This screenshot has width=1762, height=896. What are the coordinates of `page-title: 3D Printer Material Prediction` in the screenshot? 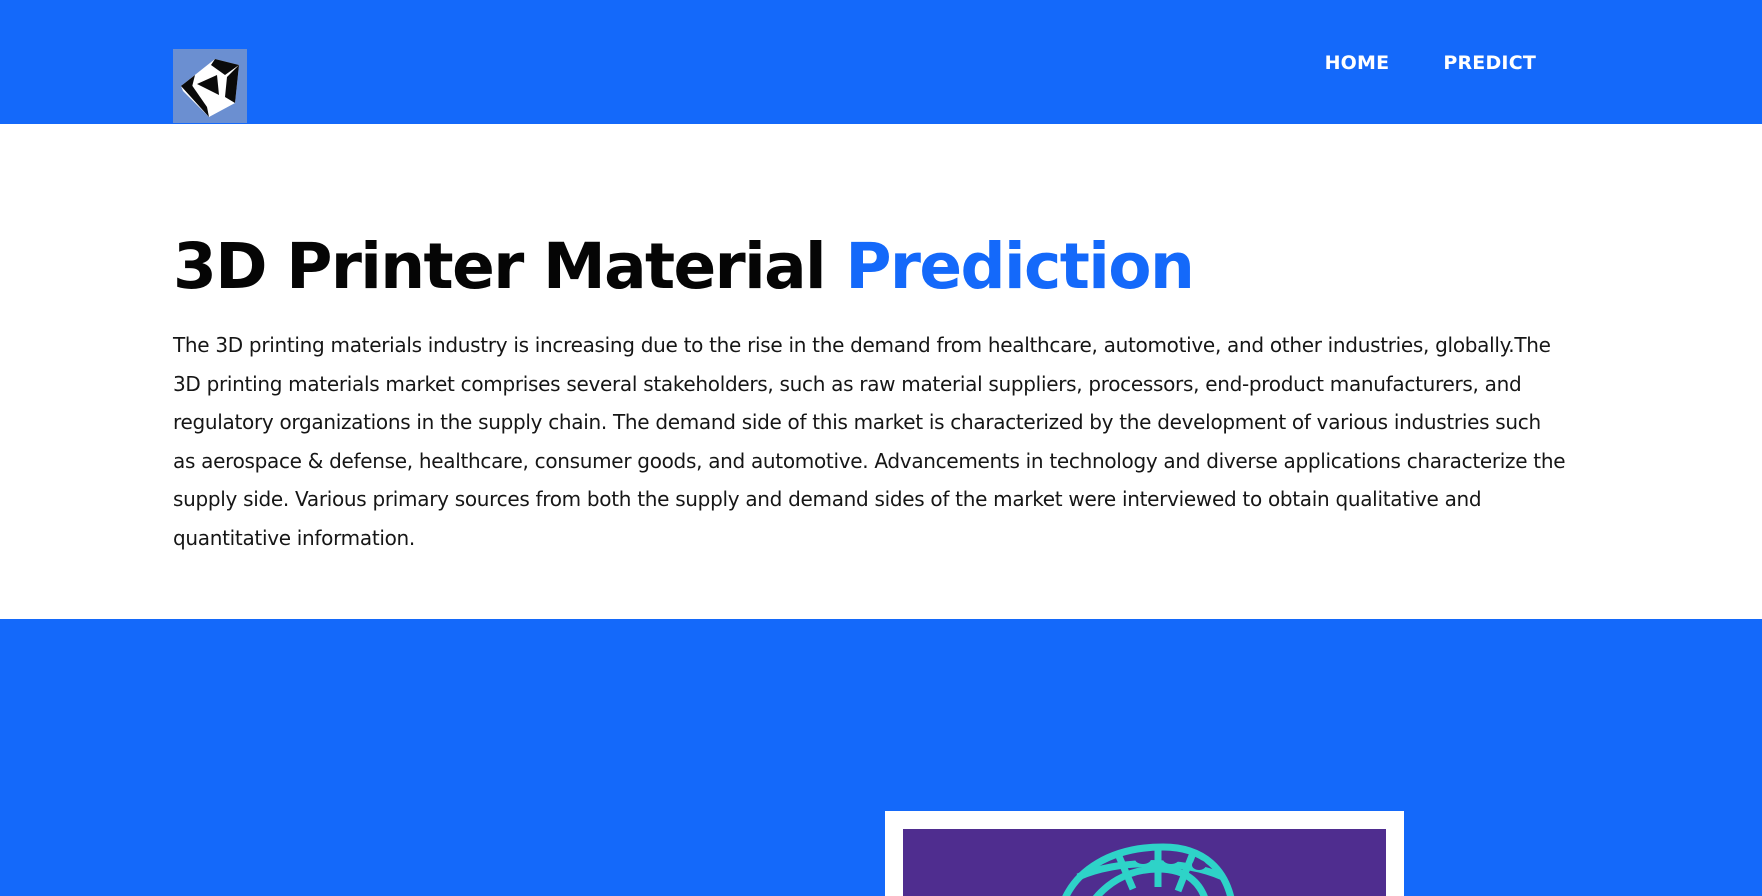 It's located at (873, 267).